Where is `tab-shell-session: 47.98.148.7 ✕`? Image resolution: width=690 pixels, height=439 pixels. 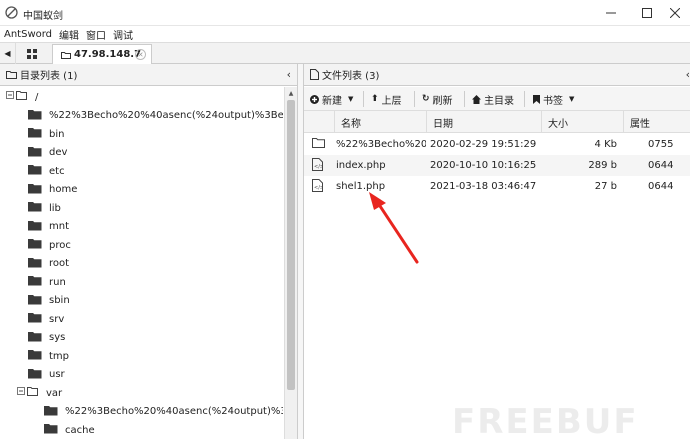
tab-shell-session: 47.98.148.7 ✕ is located at coordinates (102, 54).